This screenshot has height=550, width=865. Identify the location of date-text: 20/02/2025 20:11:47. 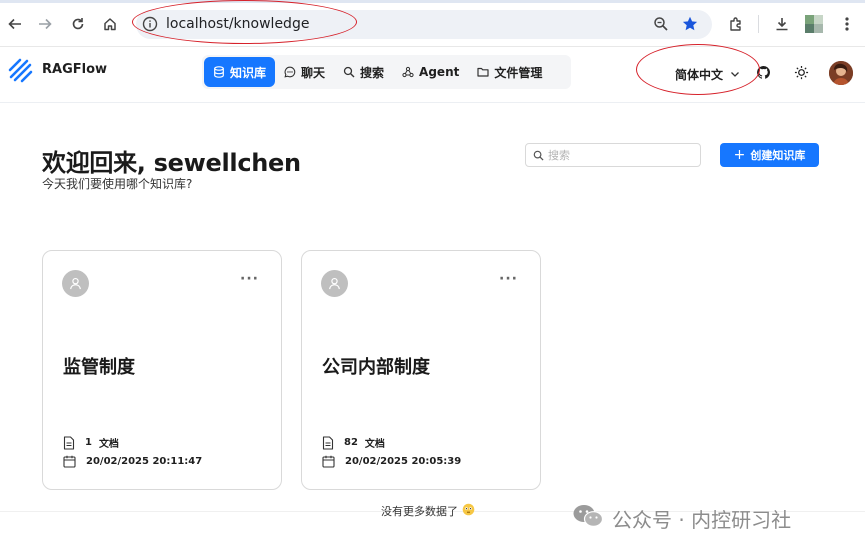
(144, 461).